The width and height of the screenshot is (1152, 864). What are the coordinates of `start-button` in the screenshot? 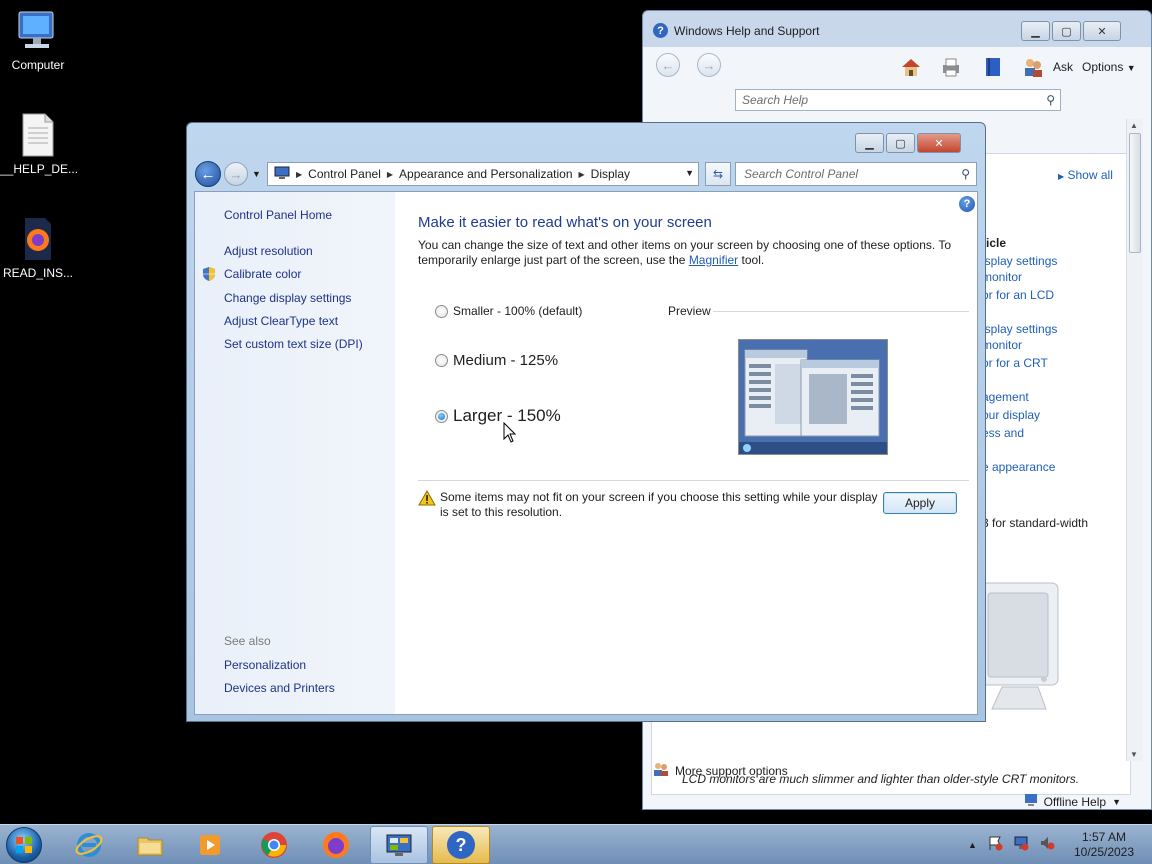 It's located at (24, 845).